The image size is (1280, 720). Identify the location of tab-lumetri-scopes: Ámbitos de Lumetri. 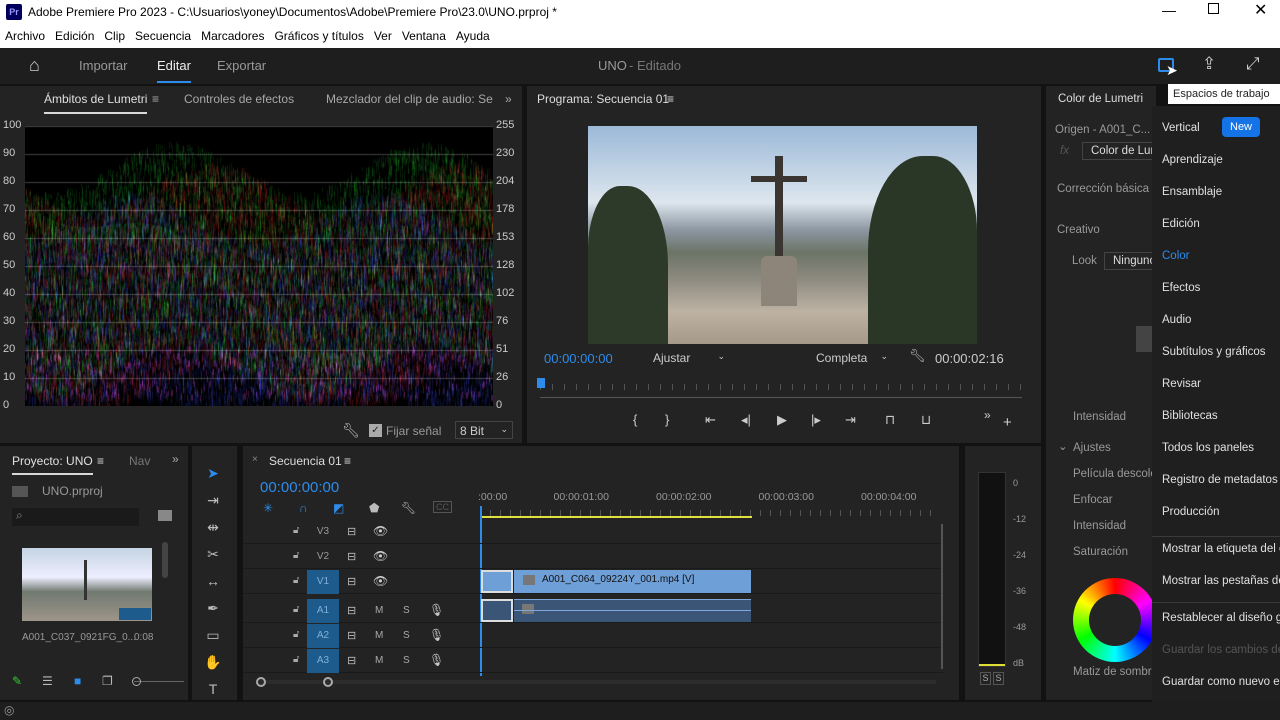
(96, 103).